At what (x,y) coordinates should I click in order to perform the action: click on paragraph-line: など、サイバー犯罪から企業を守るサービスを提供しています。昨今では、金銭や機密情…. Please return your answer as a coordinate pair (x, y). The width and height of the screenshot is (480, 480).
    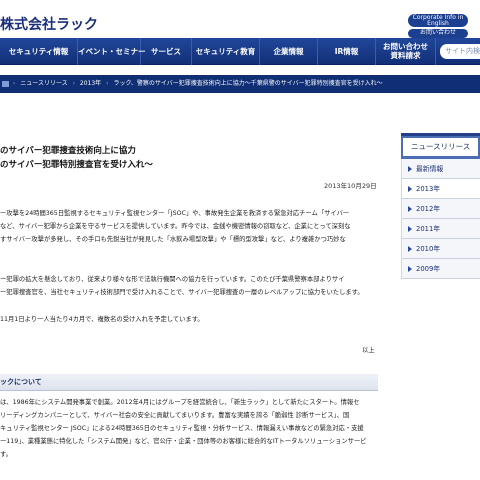
    Looking at the image, I should click on (175, 226).